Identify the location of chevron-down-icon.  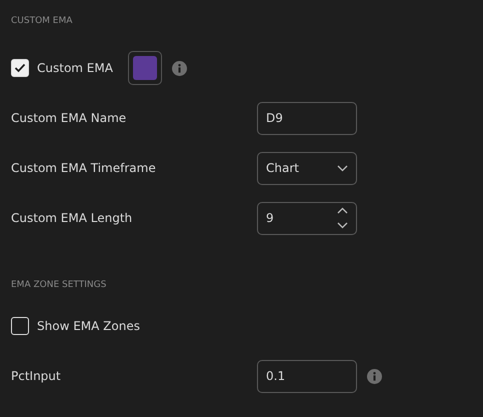
(342, 168).